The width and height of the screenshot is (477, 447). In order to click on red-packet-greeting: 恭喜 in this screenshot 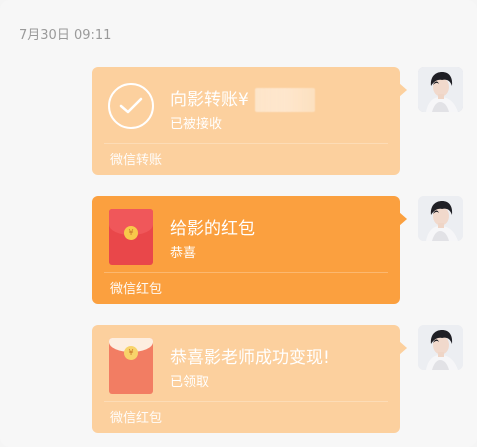, I will do `click(183, 253)`.